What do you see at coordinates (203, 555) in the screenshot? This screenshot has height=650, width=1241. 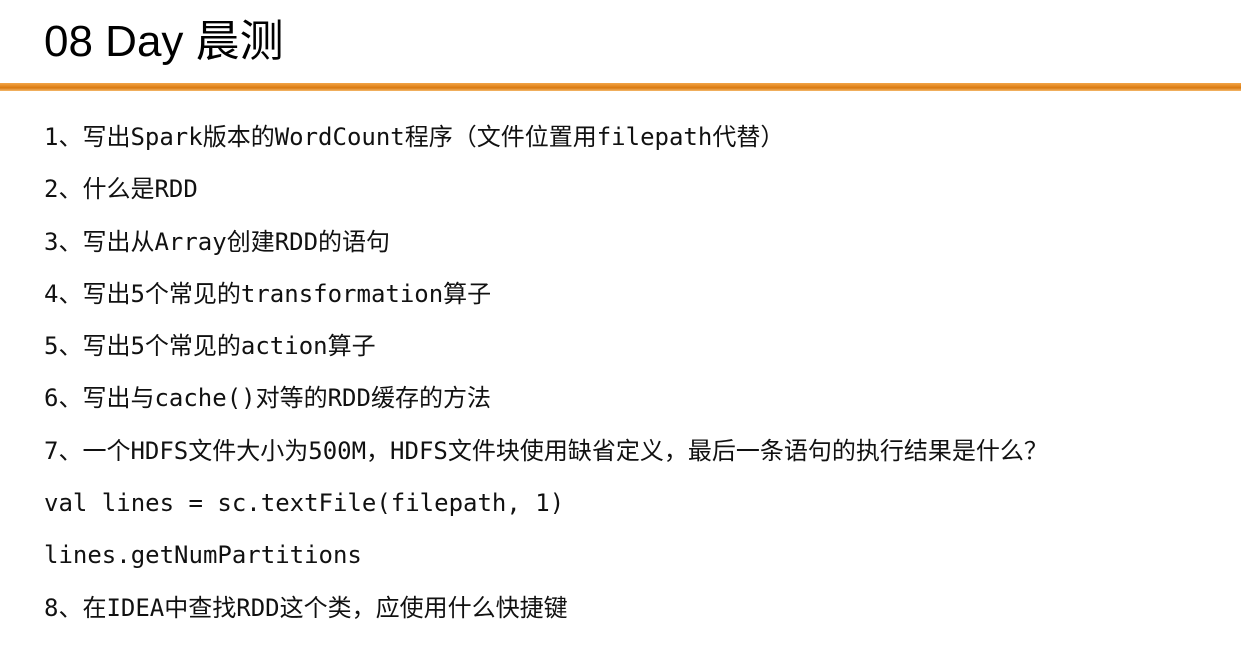 I see `code-line-2: lines.getNumPartitions` at bounding box center [203, 555].